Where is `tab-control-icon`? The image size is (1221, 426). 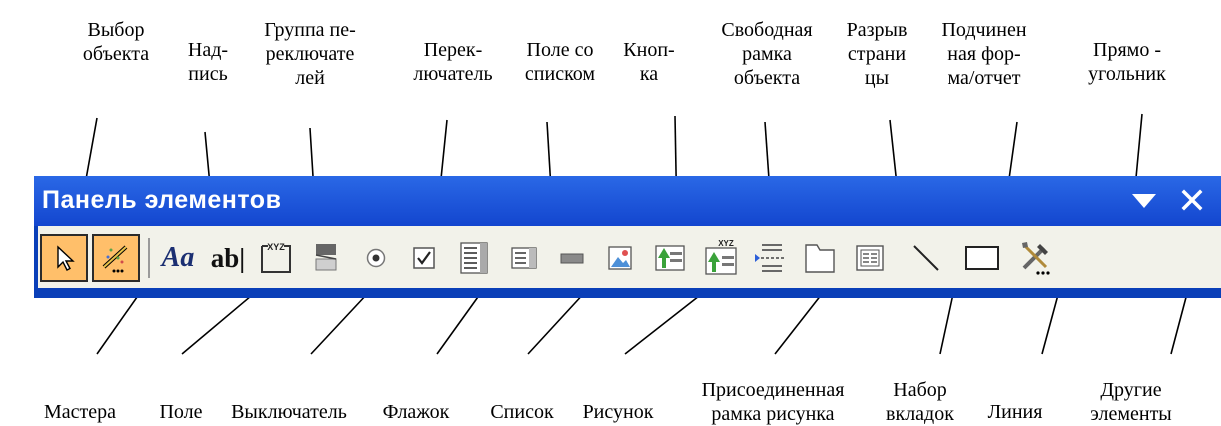
tab-control-icon is located at coordinates (820, 258).